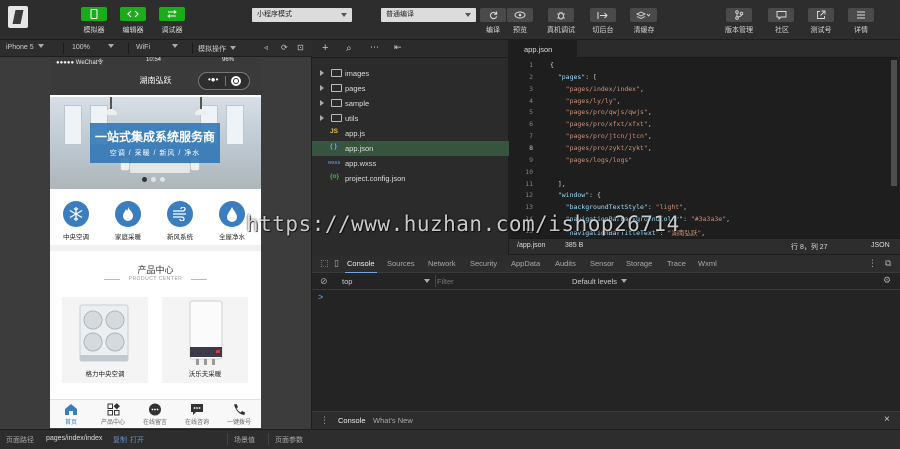  I want to click on tab-sources: Sources, so click(401, 263).